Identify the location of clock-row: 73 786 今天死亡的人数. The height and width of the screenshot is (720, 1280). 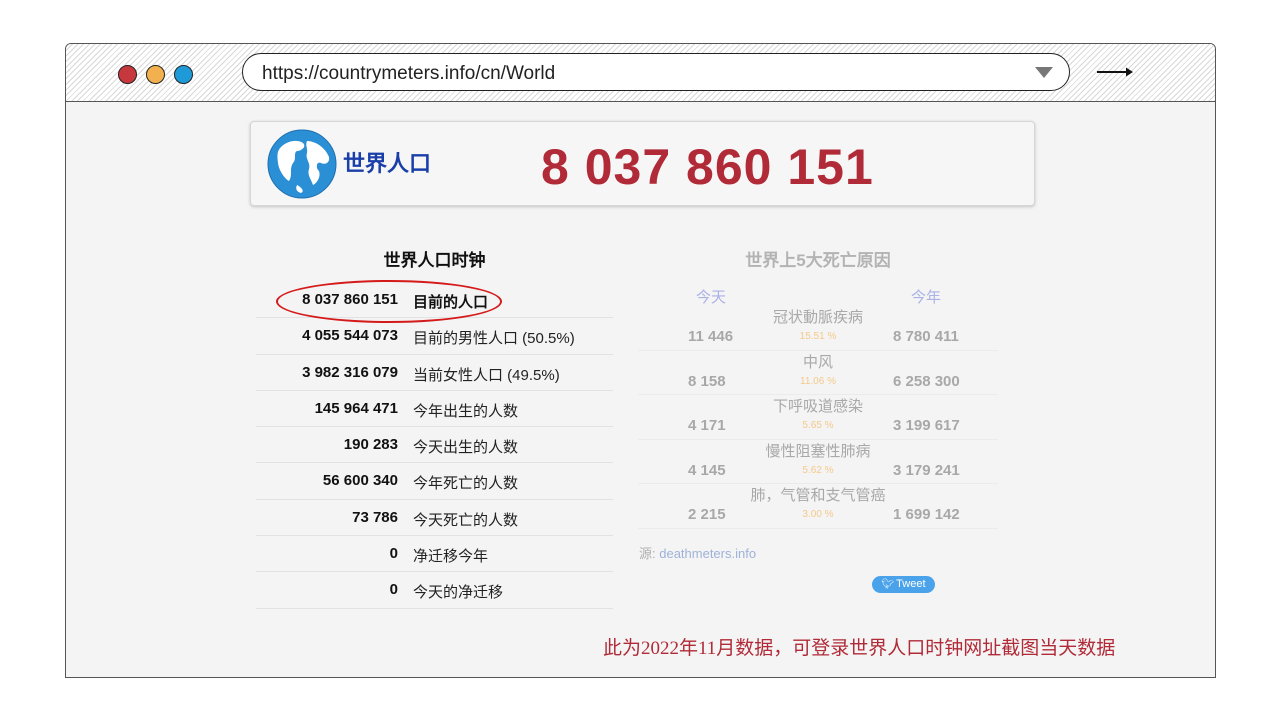
(434, 518).